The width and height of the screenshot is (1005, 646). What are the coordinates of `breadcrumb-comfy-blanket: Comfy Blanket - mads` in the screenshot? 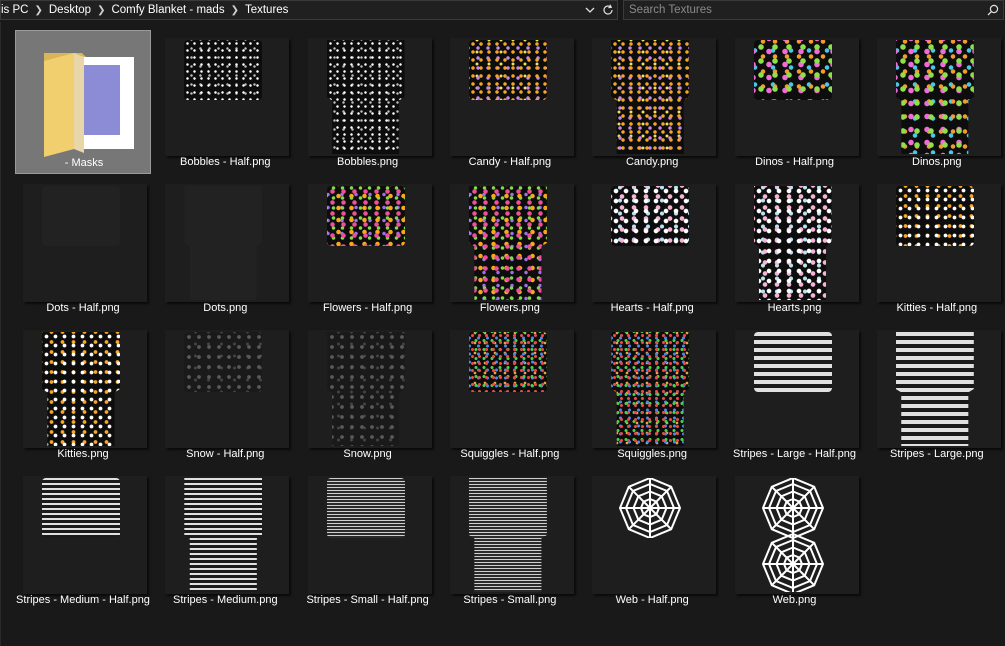 It's located at (167, 10).